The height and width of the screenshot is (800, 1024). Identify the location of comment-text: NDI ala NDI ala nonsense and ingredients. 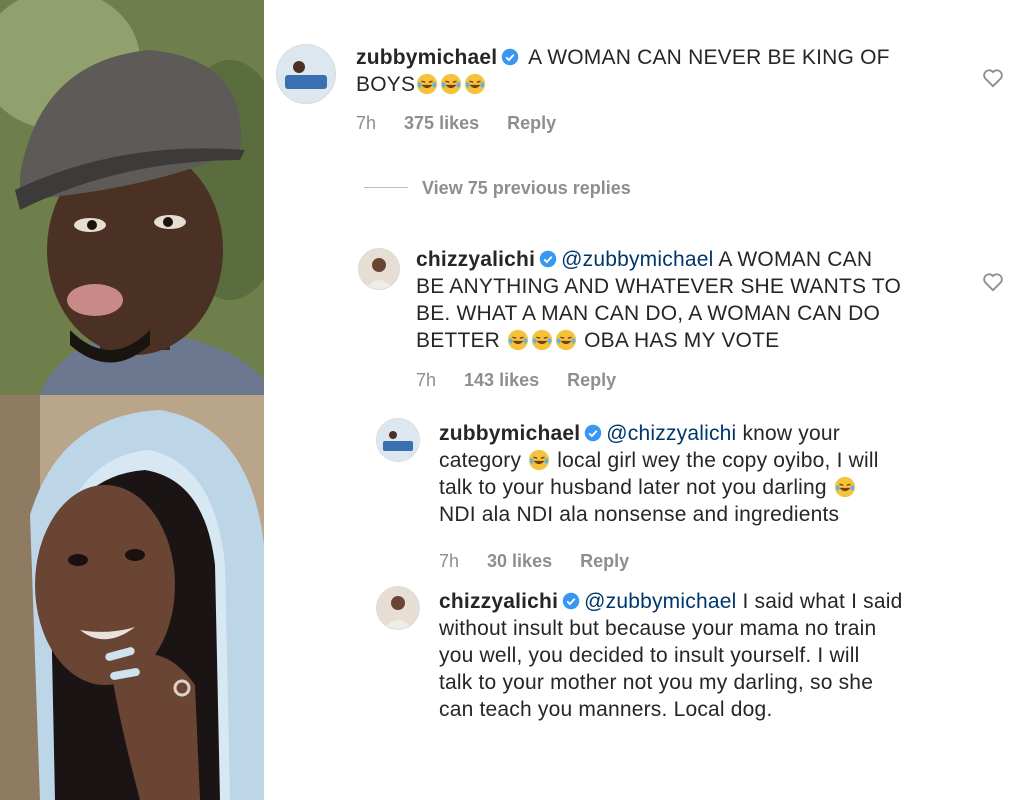
(639, 514).